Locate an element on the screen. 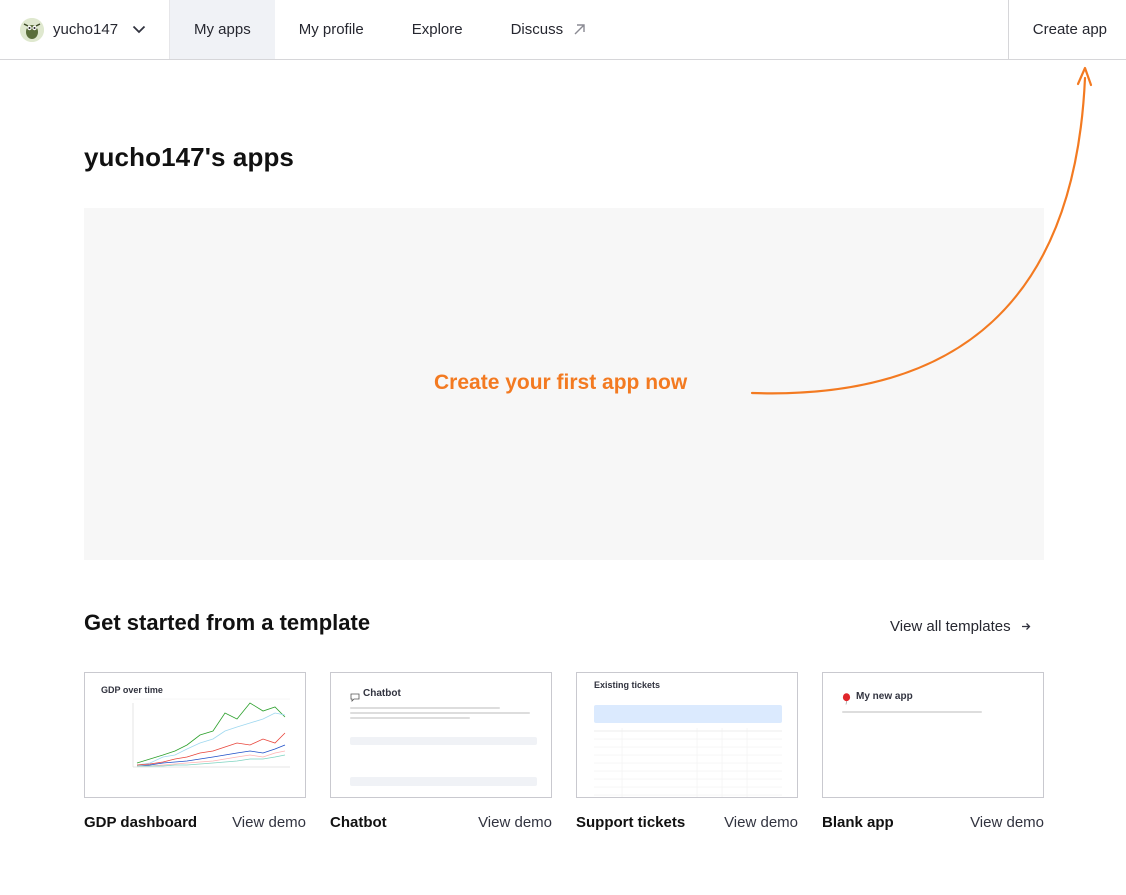  nav-my-apps-label: My apps is located at coordinates (222, 29).